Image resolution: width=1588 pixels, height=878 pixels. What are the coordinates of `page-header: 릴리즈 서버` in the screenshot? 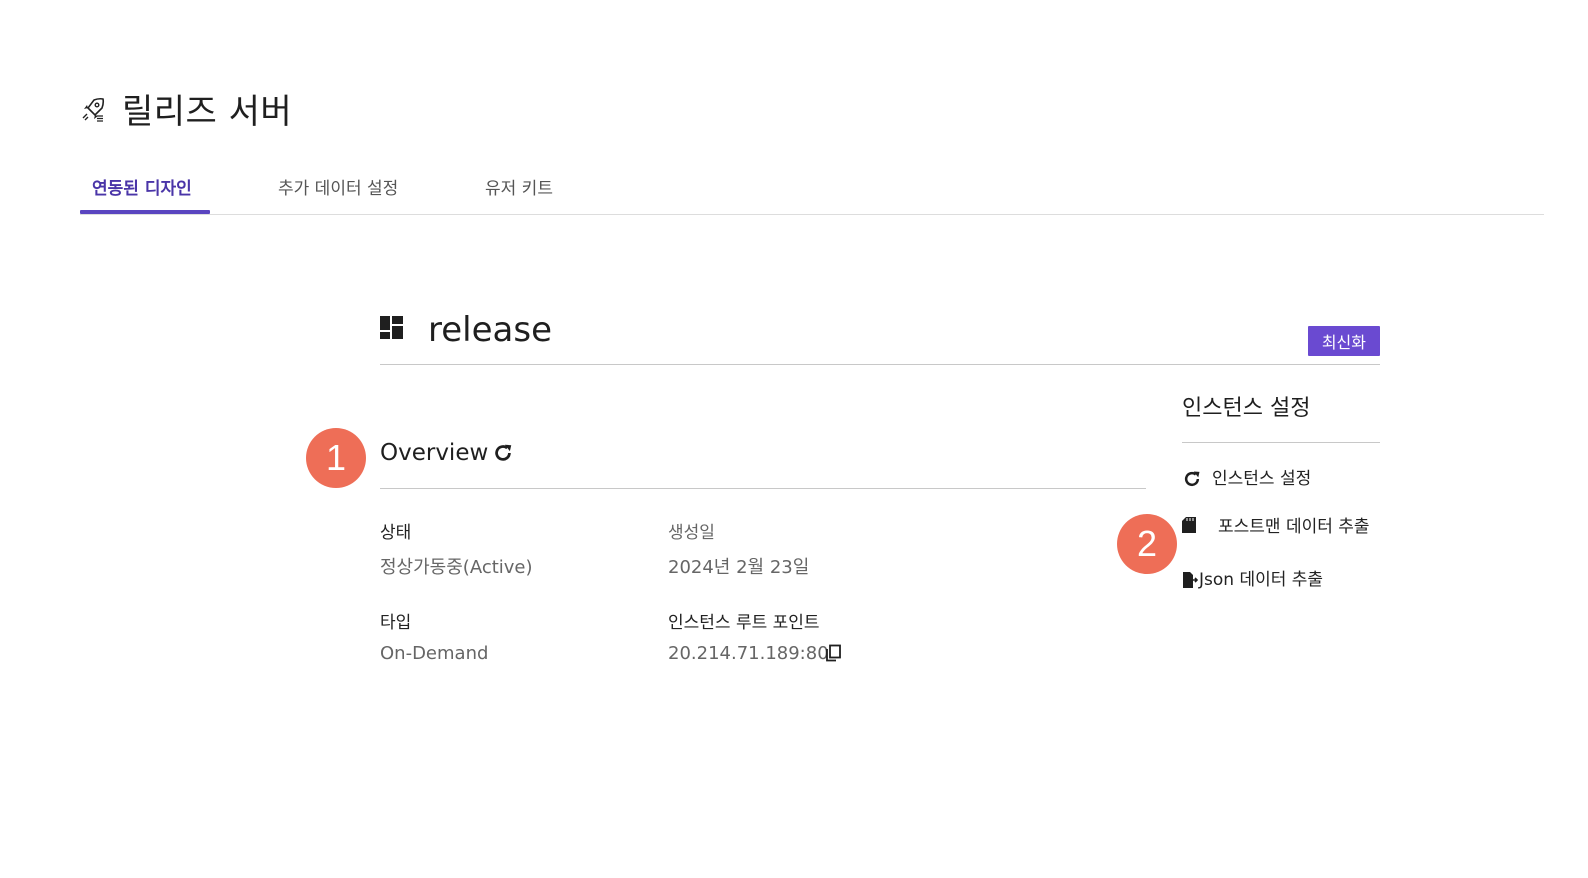 It's located at (186, 108).